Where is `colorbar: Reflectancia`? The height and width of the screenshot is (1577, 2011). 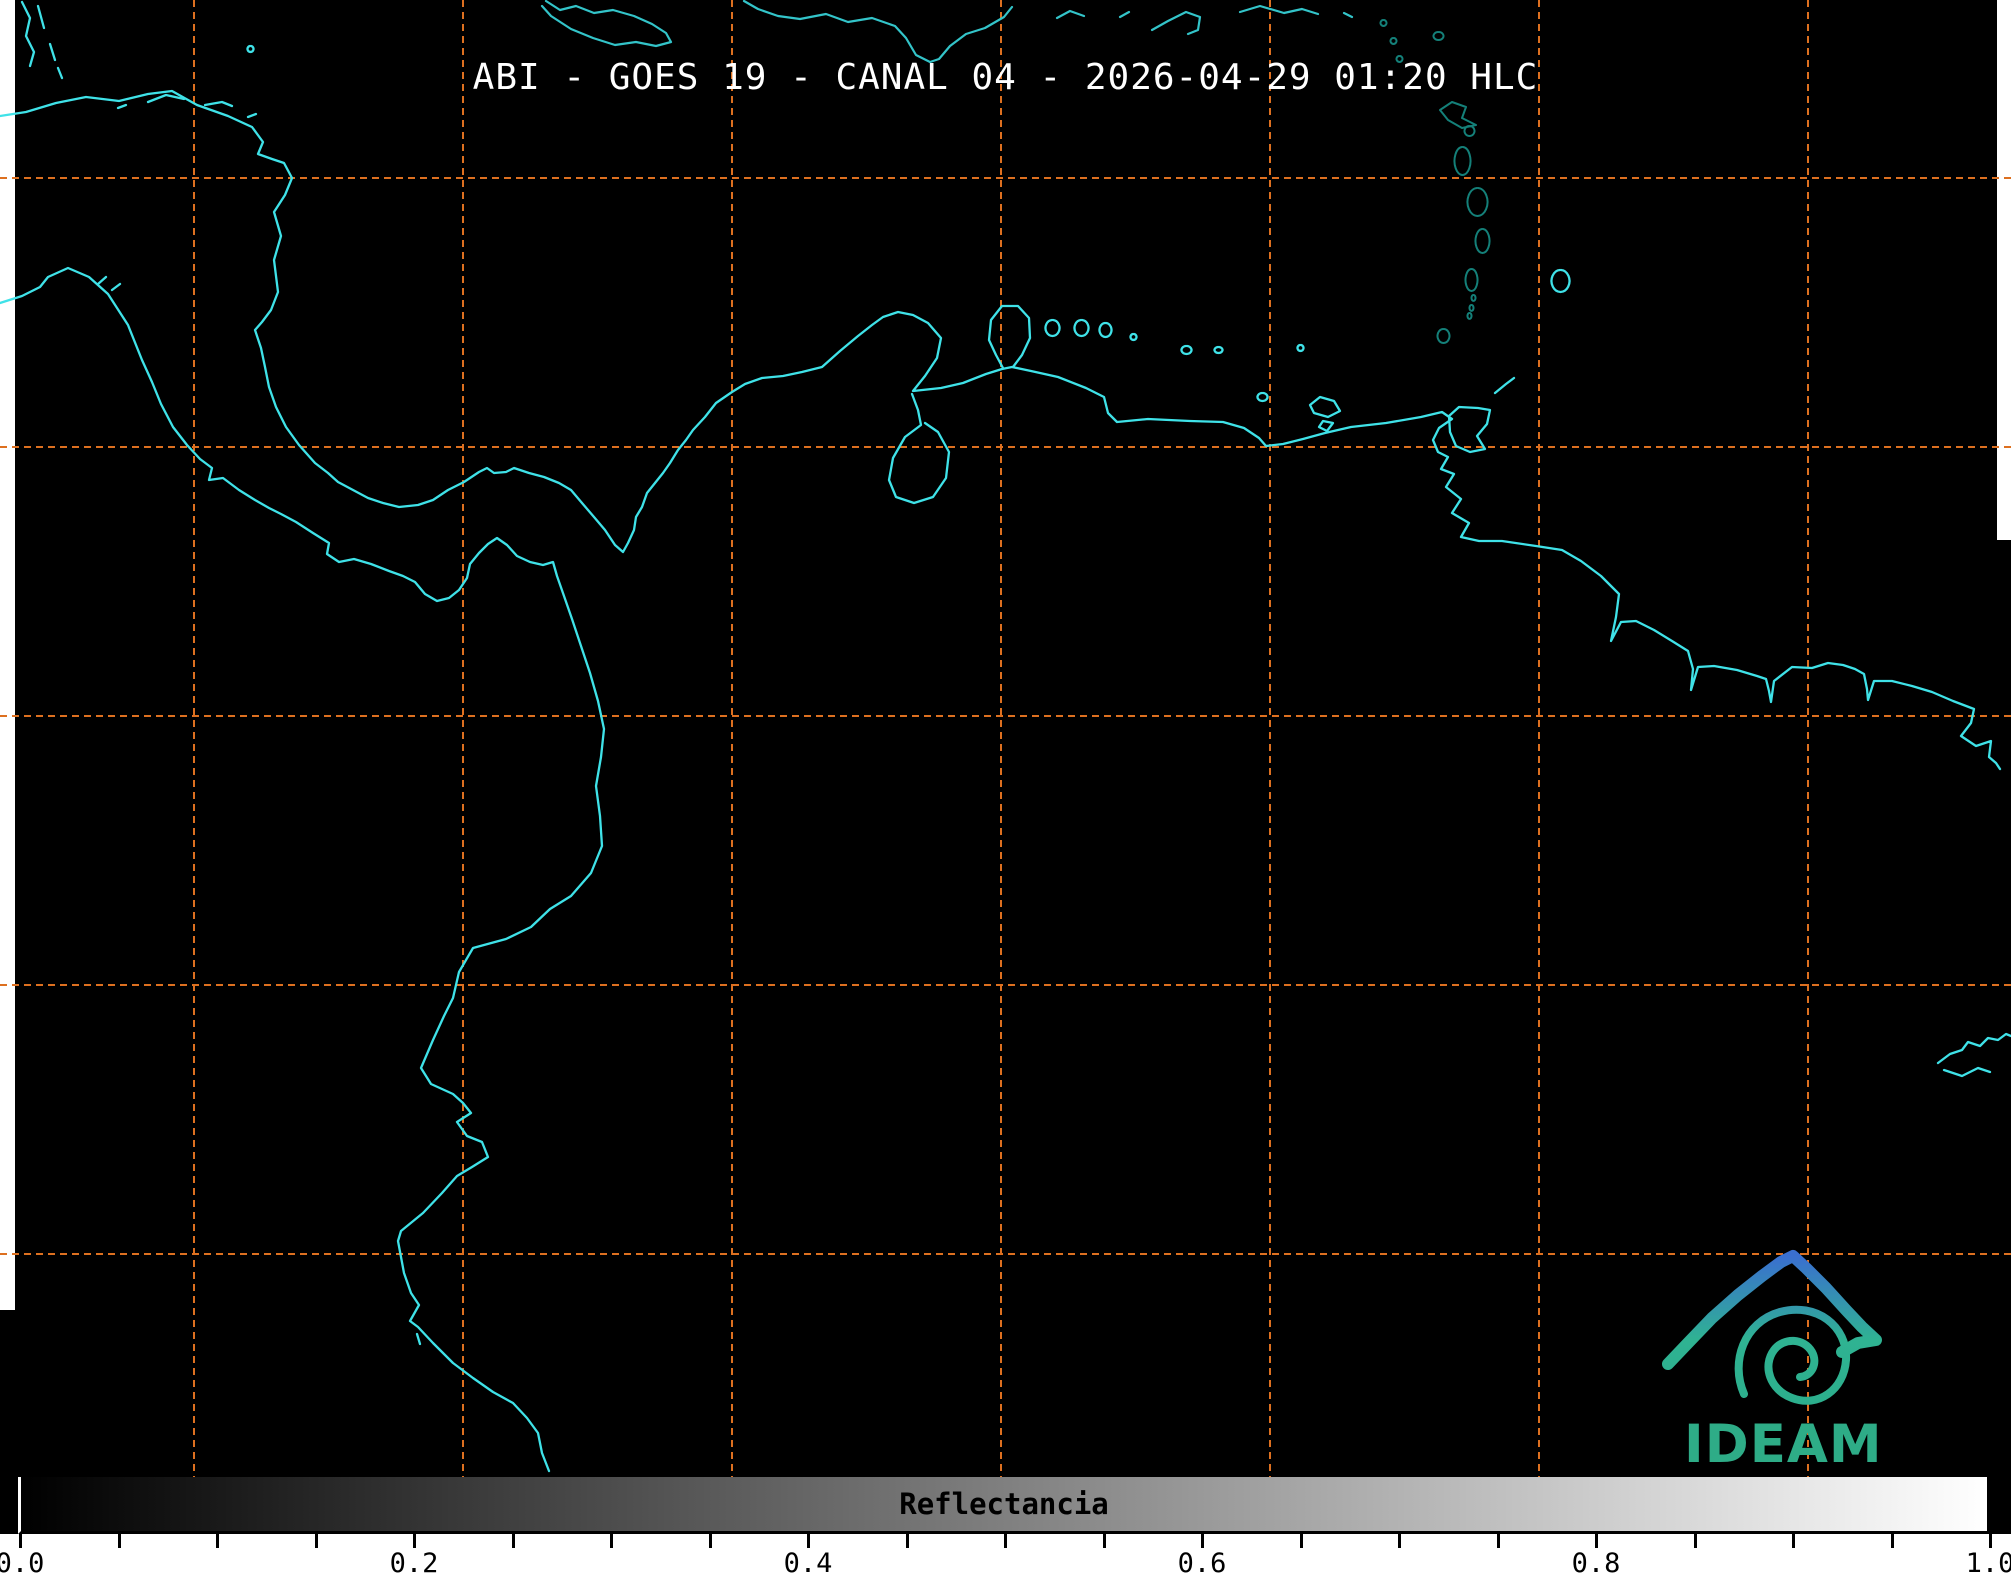
colorbar: Reflectancia is located at coordinates (1004, 1505).